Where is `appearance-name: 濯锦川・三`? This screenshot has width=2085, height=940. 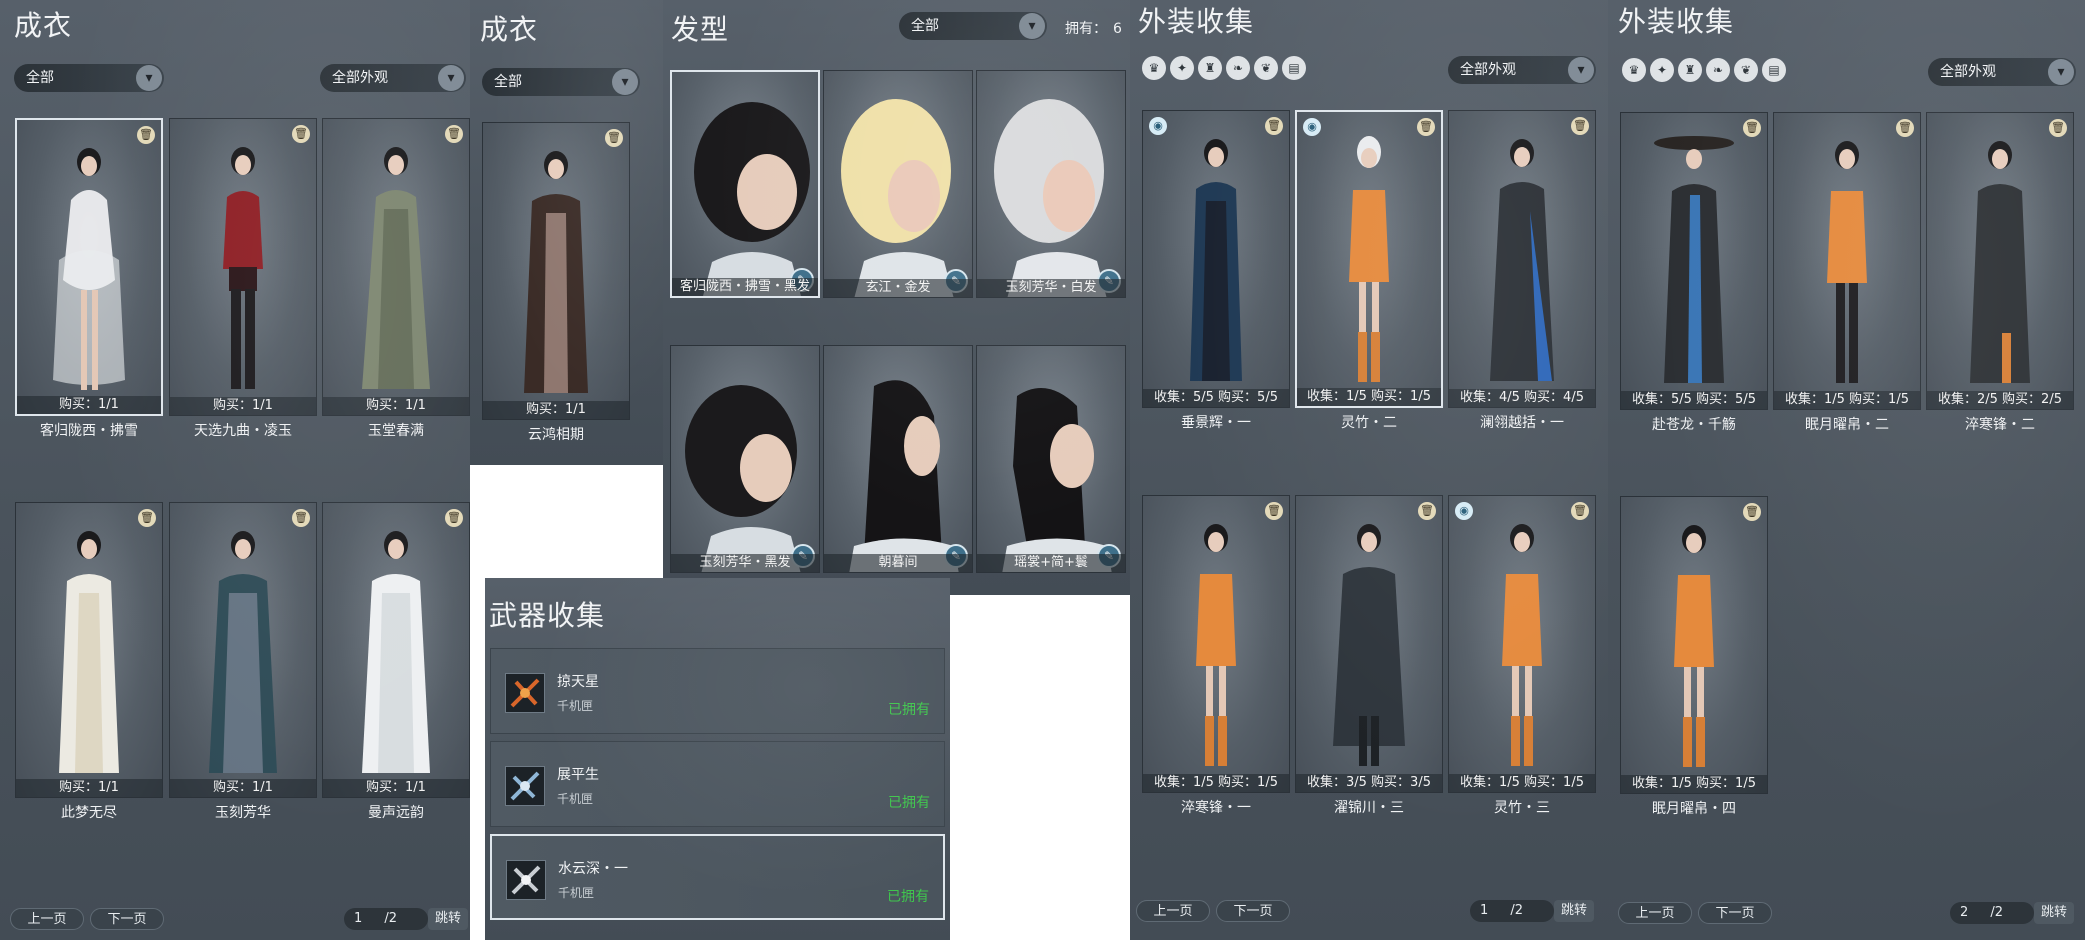 appearance-name: 濯锦川・三 is located at coordinates (1369, 808).